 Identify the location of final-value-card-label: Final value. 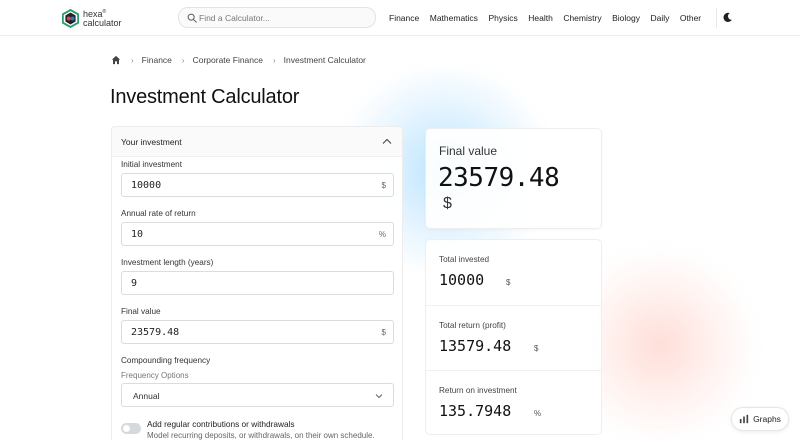
(468, 151).